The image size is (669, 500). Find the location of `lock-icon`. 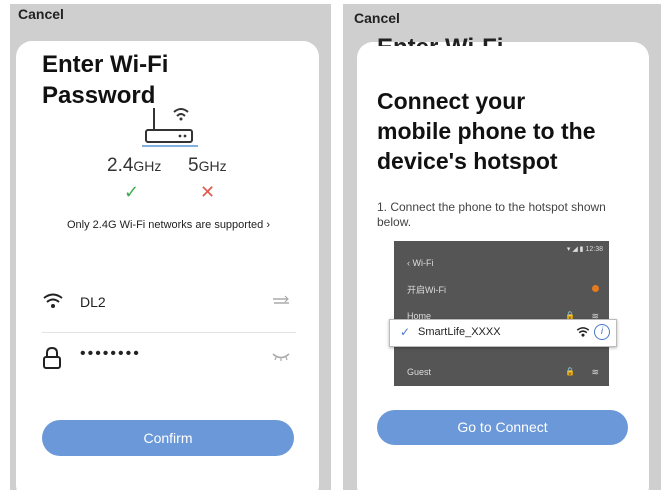

lock-icon is located at coordinates (52, 360).